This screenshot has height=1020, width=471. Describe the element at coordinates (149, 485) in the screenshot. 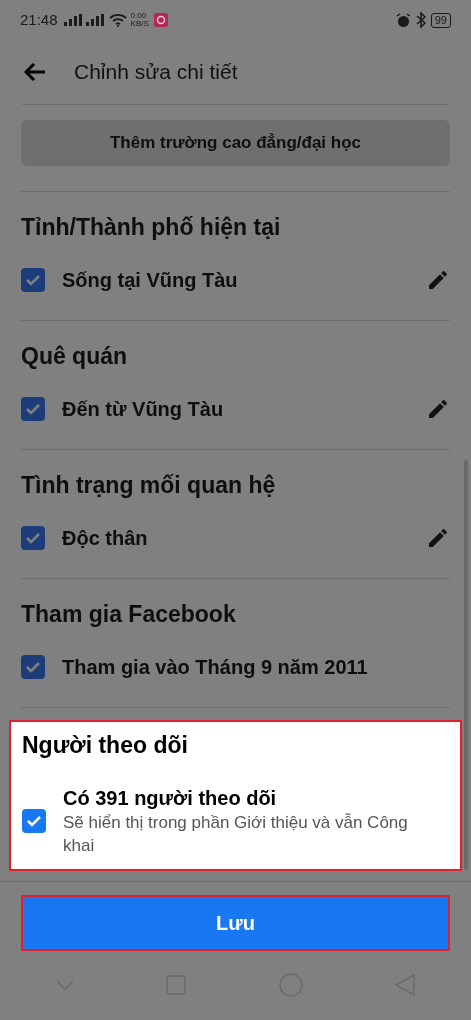

I see `section-title: Tình trạng mối quan hệ` at that location.